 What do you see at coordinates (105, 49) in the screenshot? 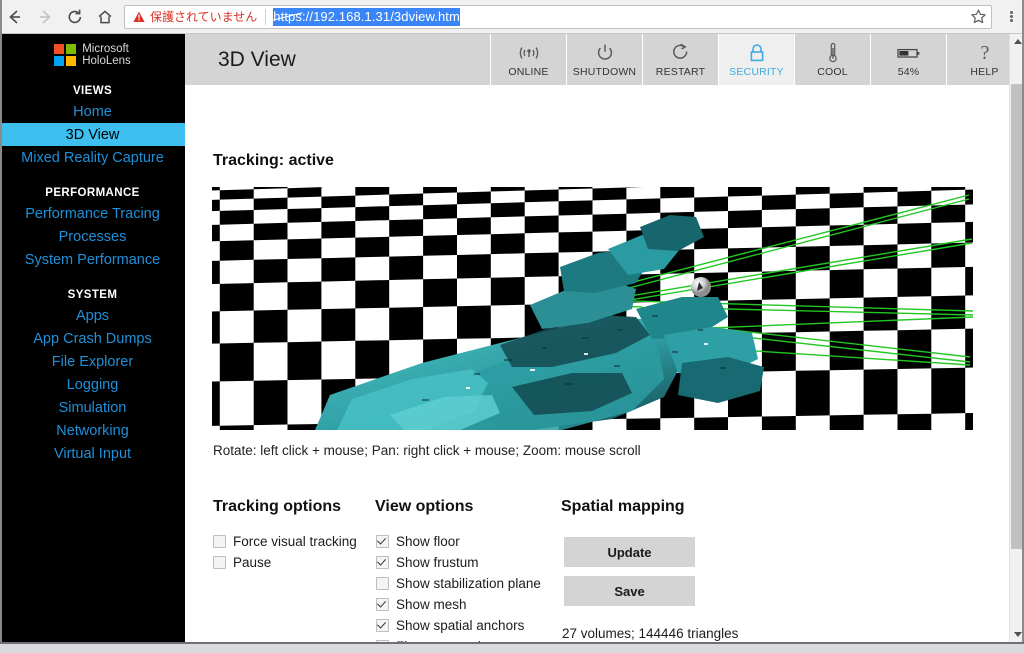
I see `brand-line-1: Microsoft` at bounding box center [105, 49].